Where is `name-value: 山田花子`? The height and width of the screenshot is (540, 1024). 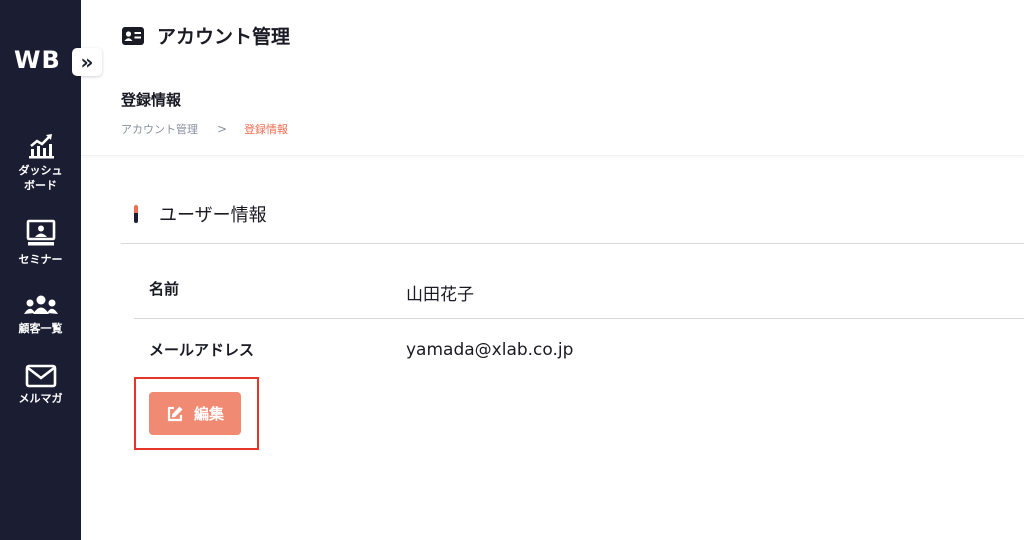
name-value: 山田花子 is located at coordinates (440, 295).